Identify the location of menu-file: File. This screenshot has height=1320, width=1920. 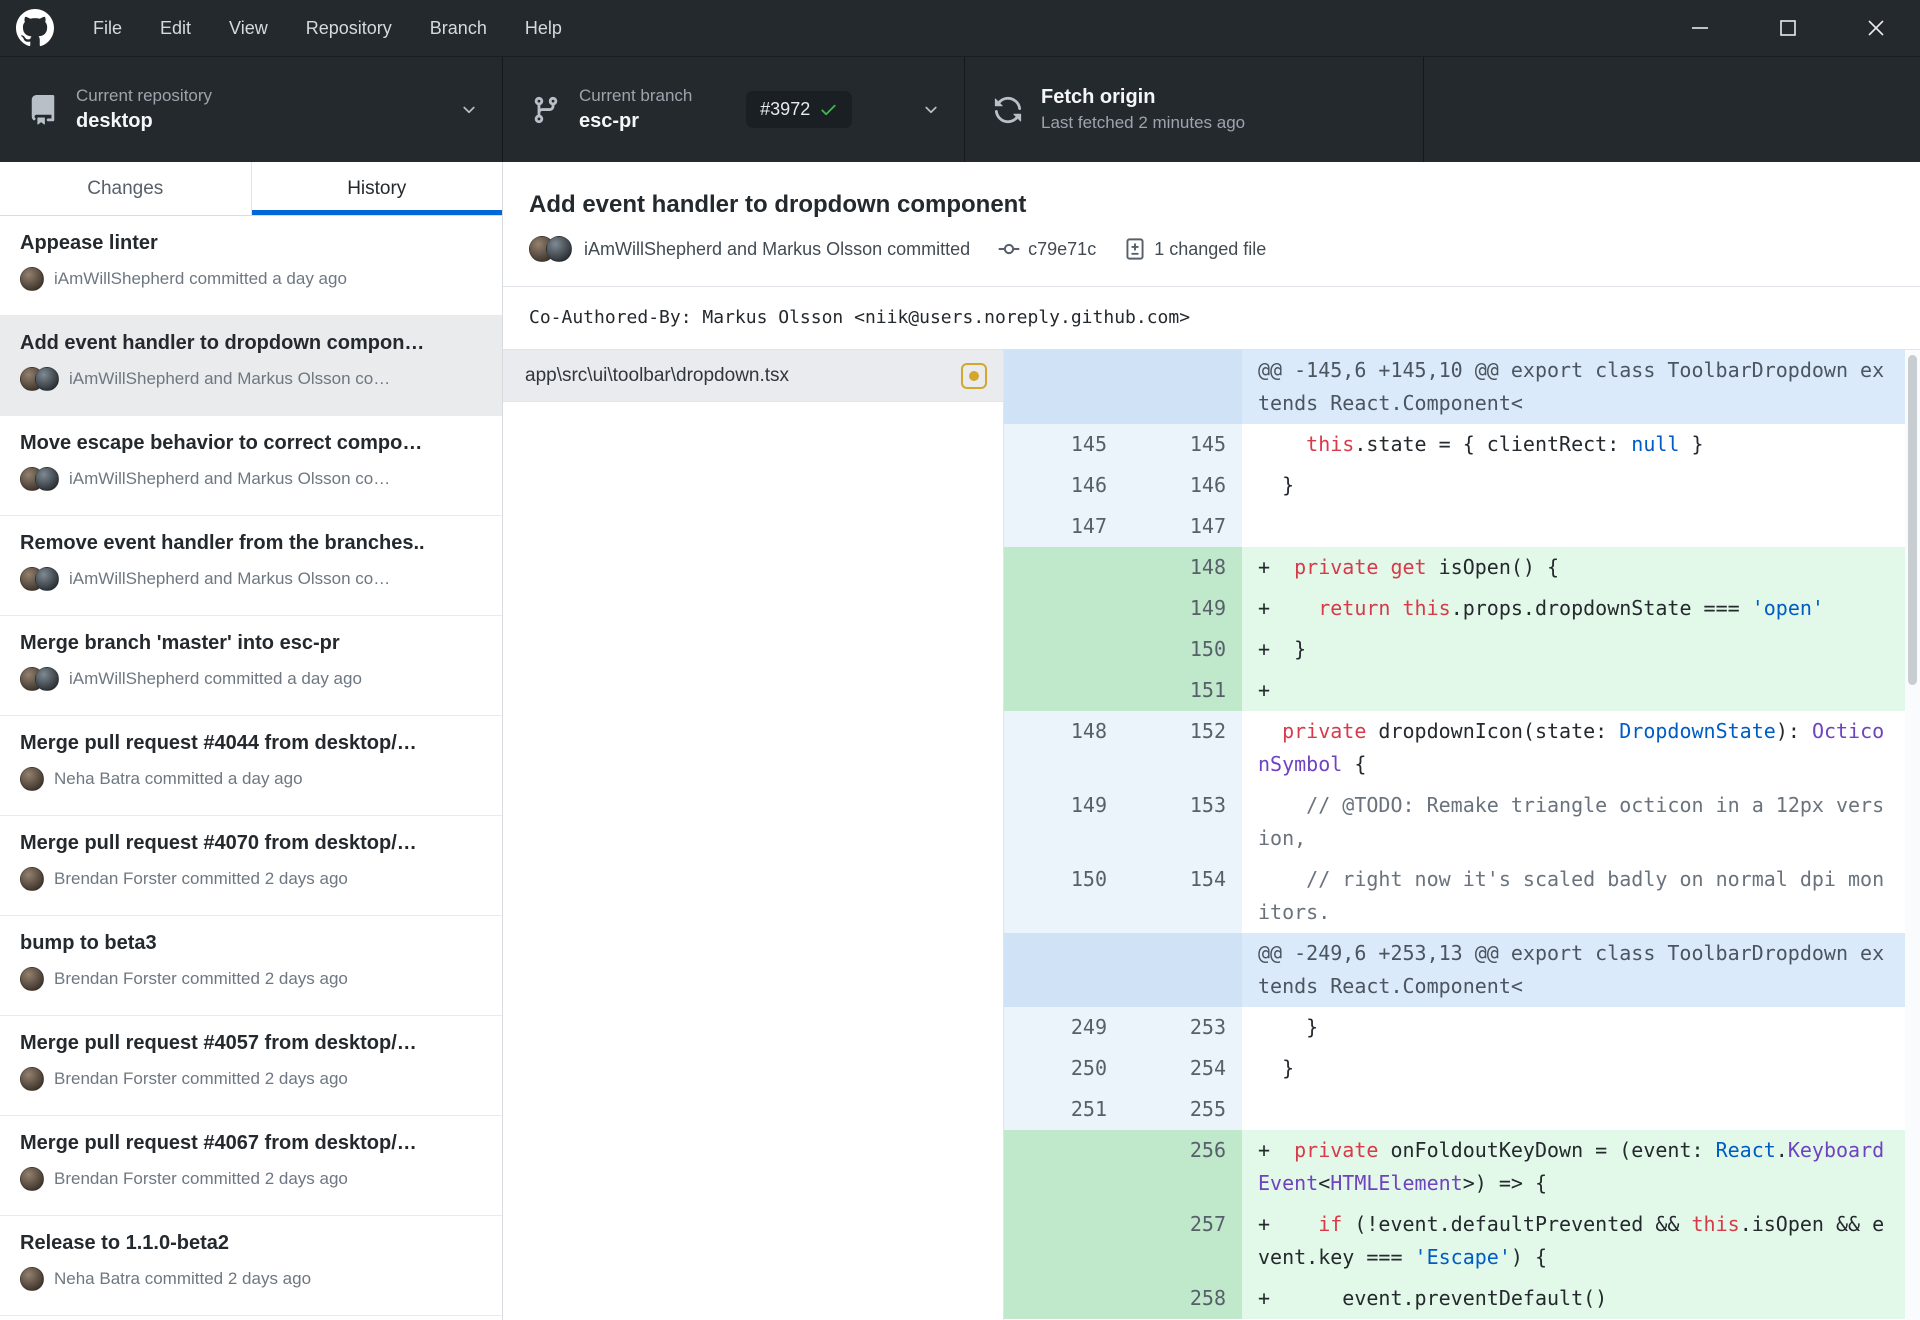
(107, 28).